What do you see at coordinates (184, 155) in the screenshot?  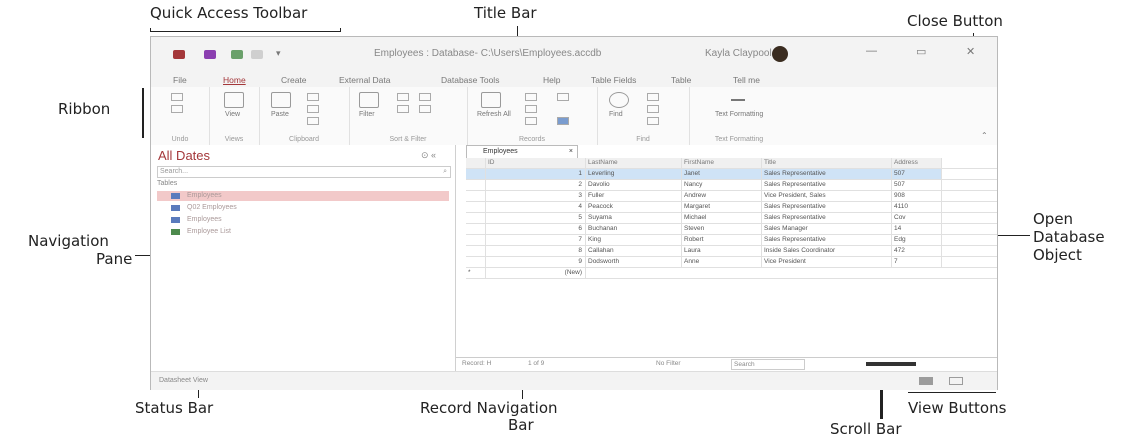 I see `nav-pane-title: All Dates` at bounding box center [184, 155].